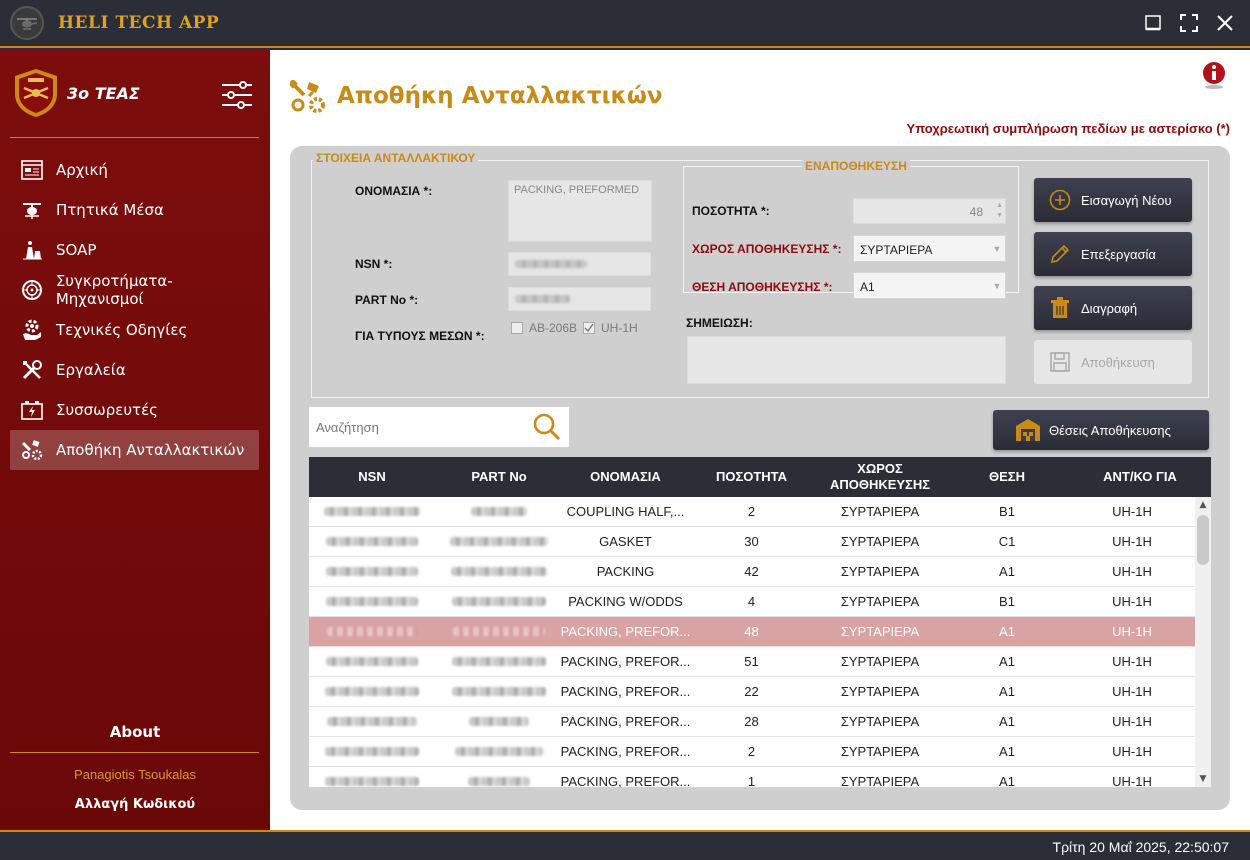 This screenshot has width=1250, height=860. Describe the element at coordinates (134, 290) in the screenshot. I see `sidebar-item-assemblies: Συγκροτήματα-Μηχανισμοί` at that location.